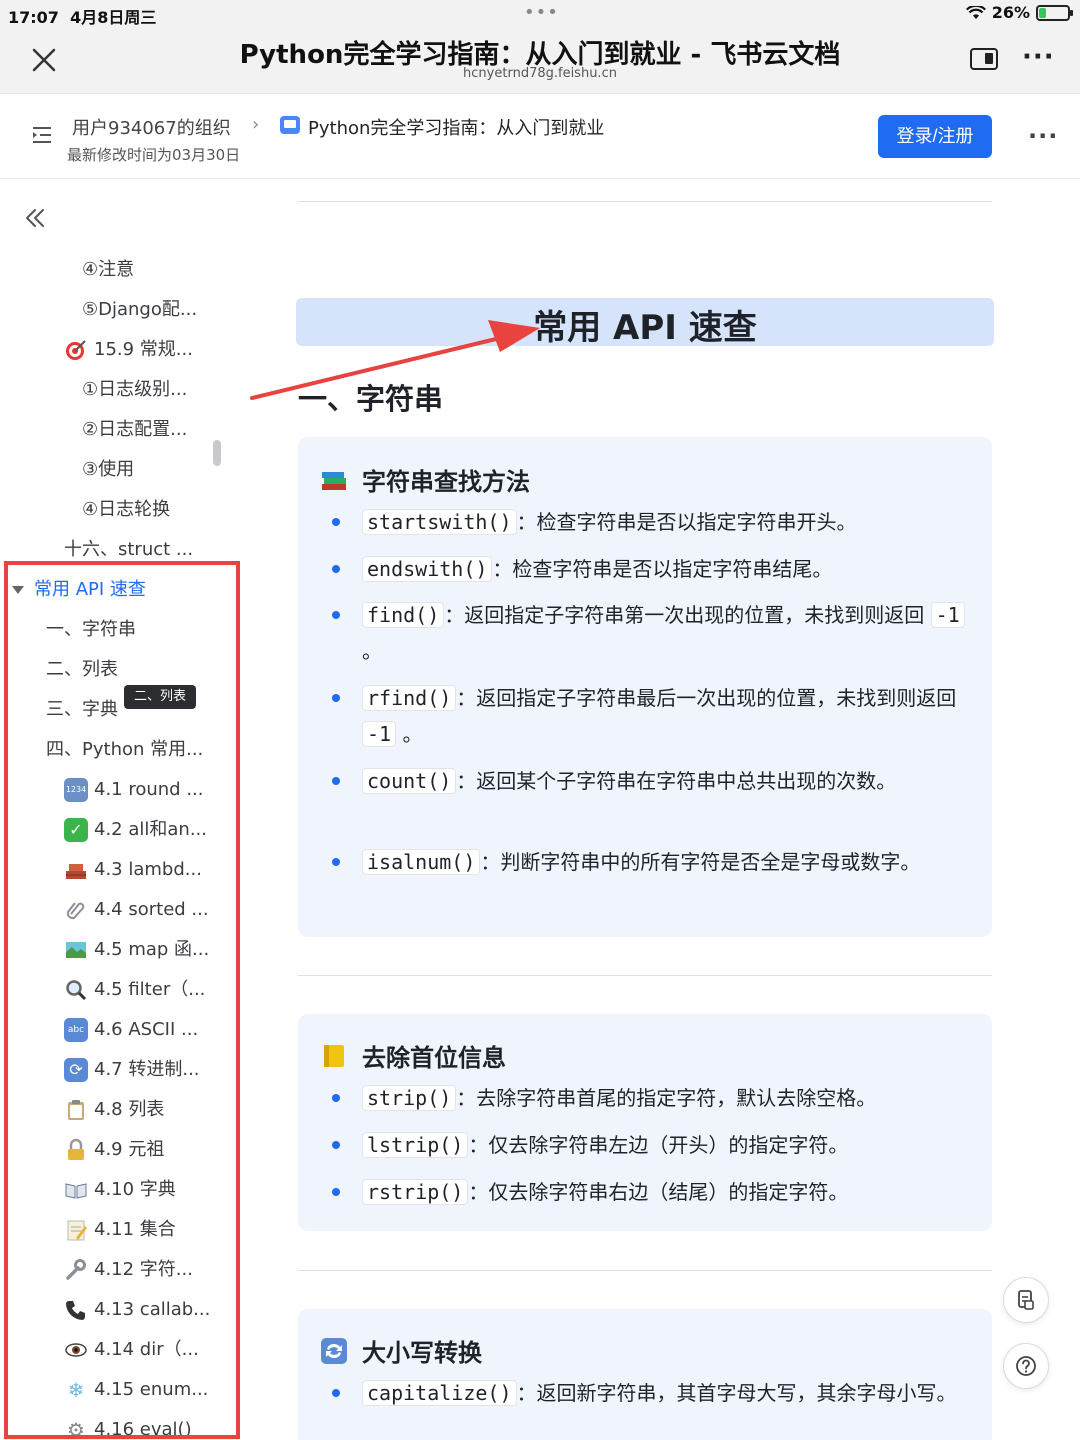 This screenshot has height=1440, width=1080. Describe the element at coordinates (35, 218) in the screenshot. I see `collapse-sidebar-icon` at that location.